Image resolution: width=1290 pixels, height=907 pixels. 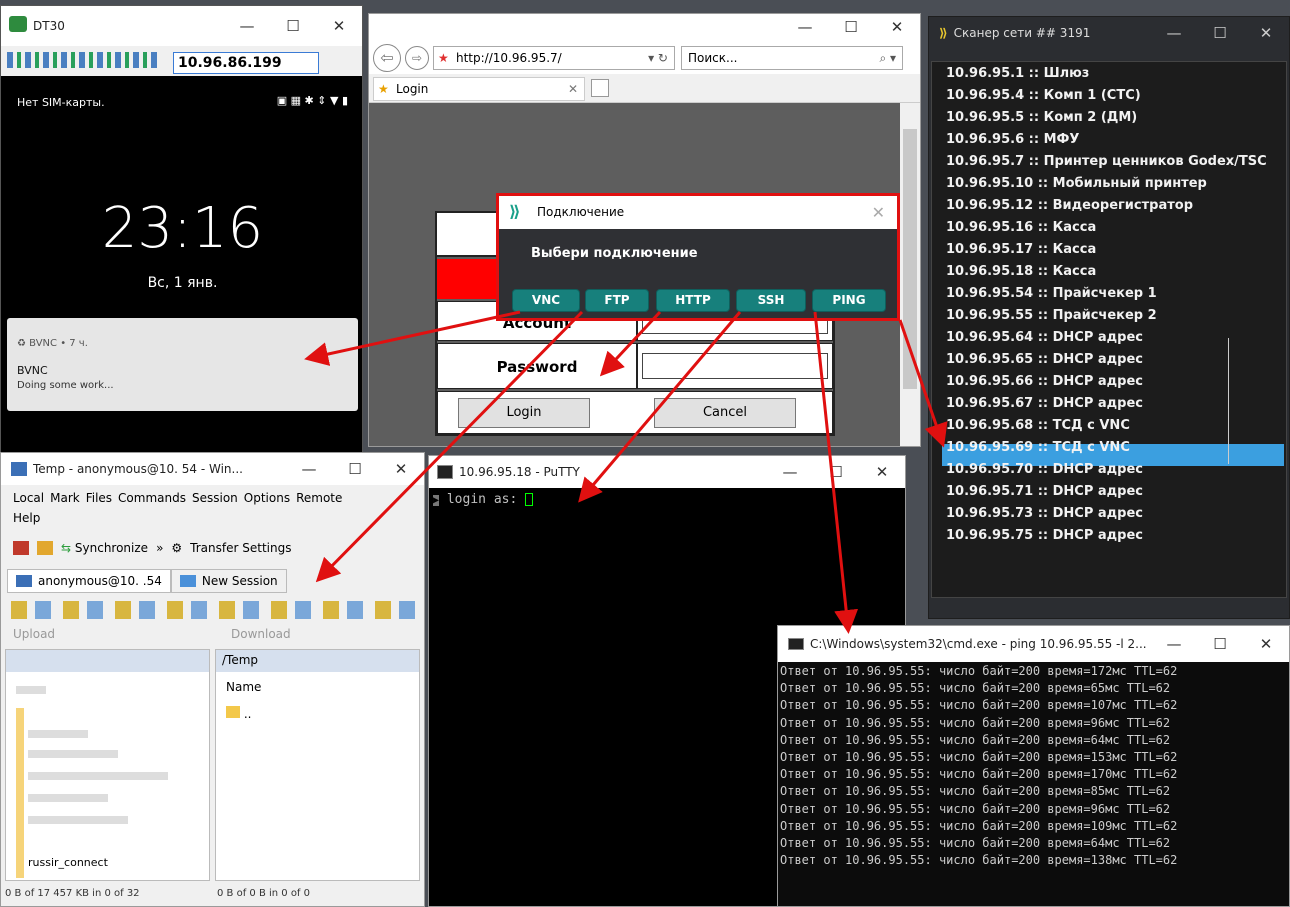 What do you see at coordinates (213, 610) in the screenshot?
I see `panel-toolbars` at bounding box center [213, 610].